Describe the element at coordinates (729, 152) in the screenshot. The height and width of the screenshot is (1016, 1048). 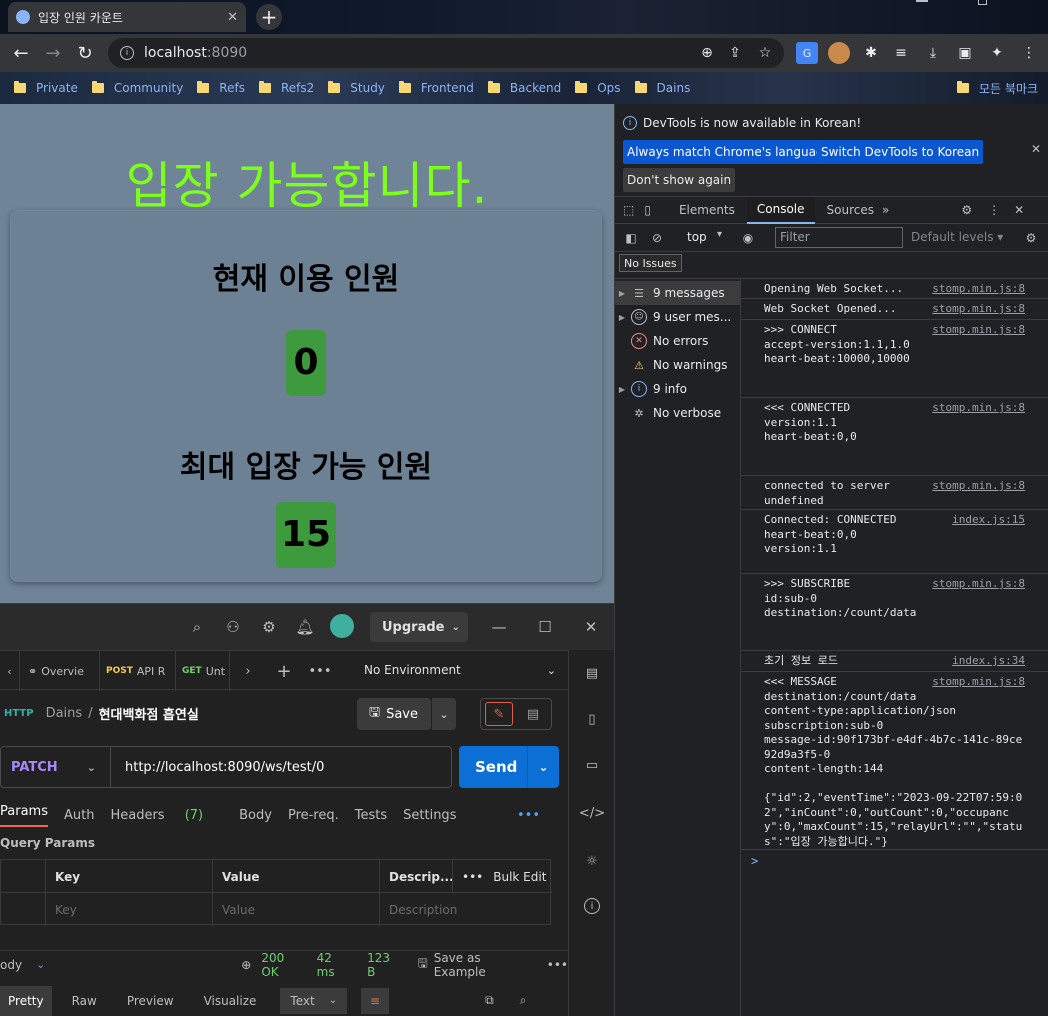
I see `match-language-button: Always match Chrome's language` at that location.